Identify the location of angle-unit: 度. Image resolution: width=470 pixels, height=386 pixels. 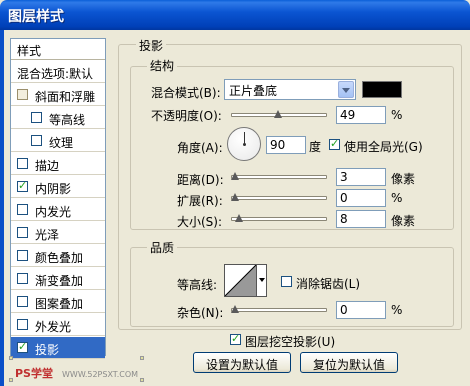
(315, 147).